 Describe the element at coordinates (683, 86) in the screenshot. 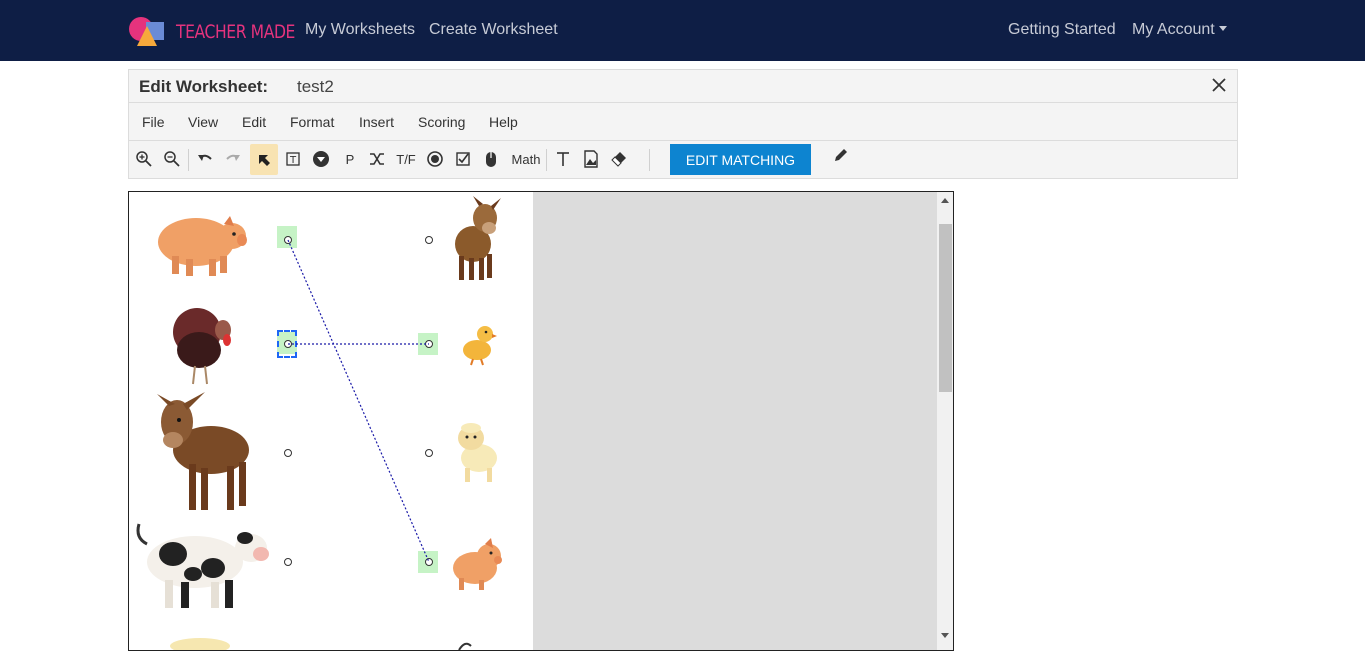

I see `edit-worksheet-header: Edit Worksheet: test2` at that location.